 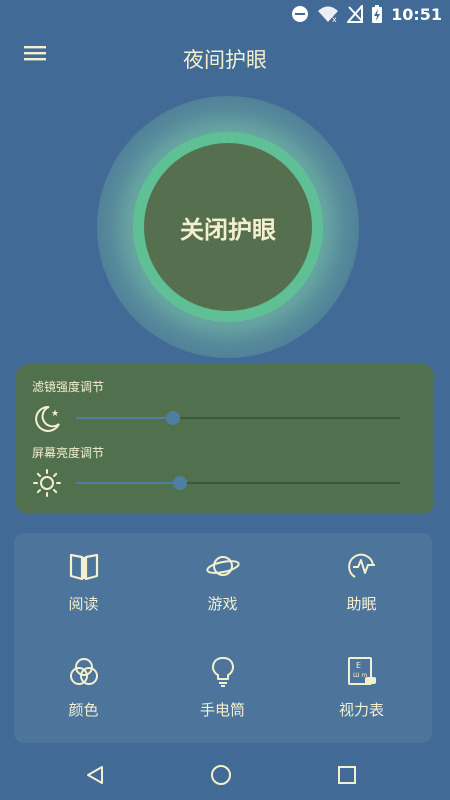 I want to click on svg-text: x, so click(x=334, y=19).